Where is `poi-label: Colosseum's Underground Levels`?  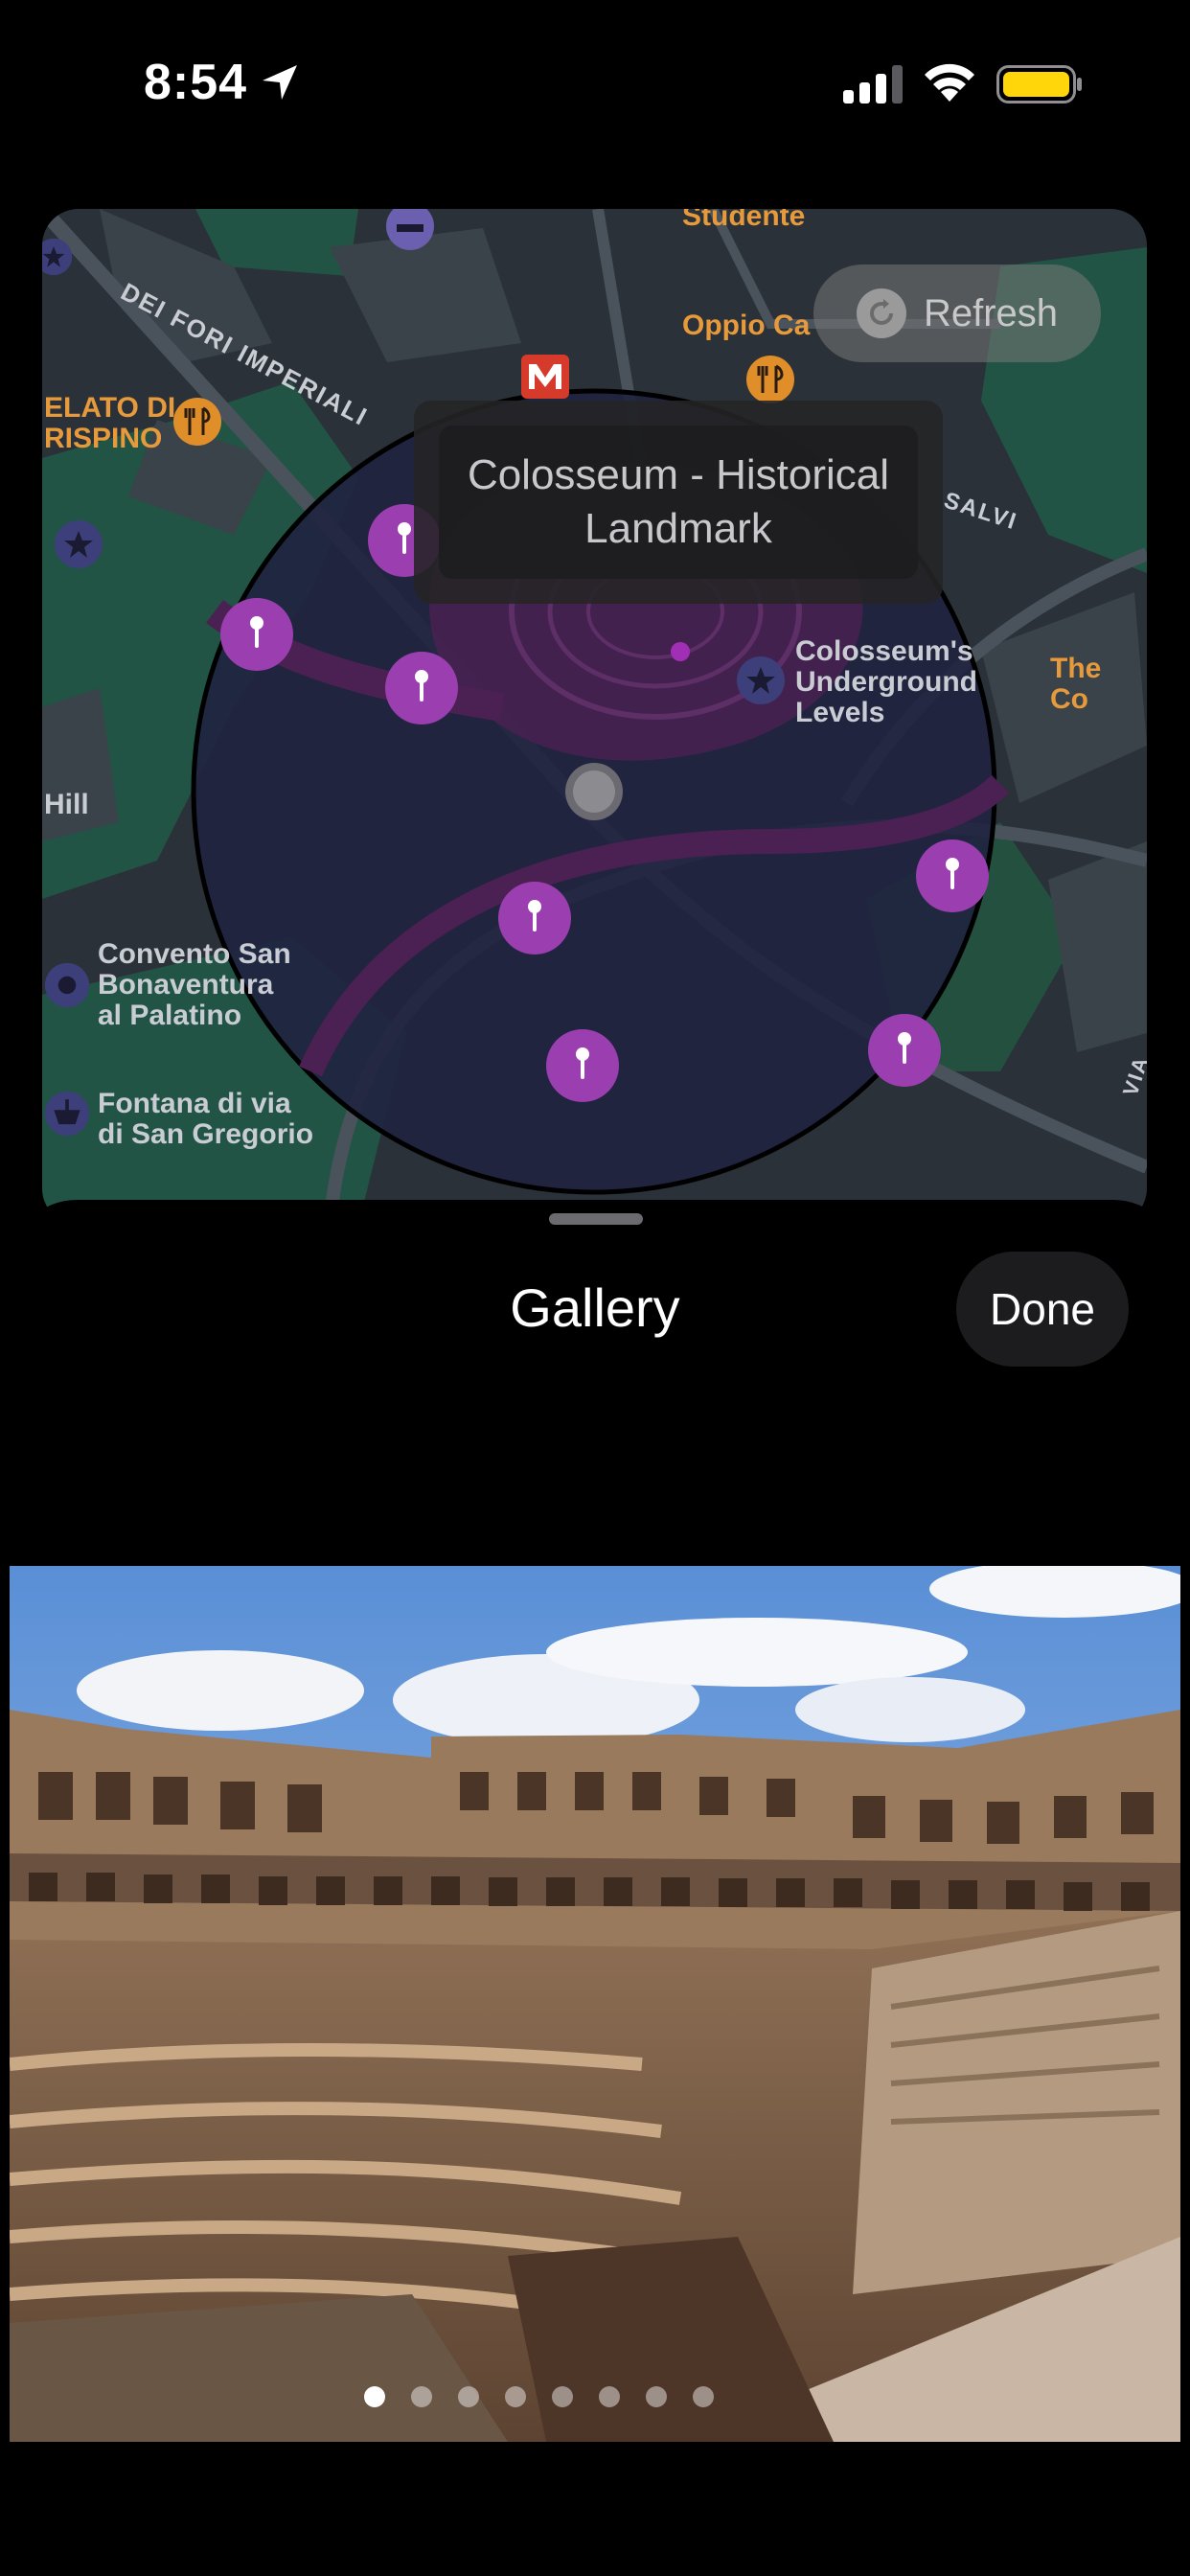 poi-label: Colosseum's Underground Levels is located at coordinates (886, 681).